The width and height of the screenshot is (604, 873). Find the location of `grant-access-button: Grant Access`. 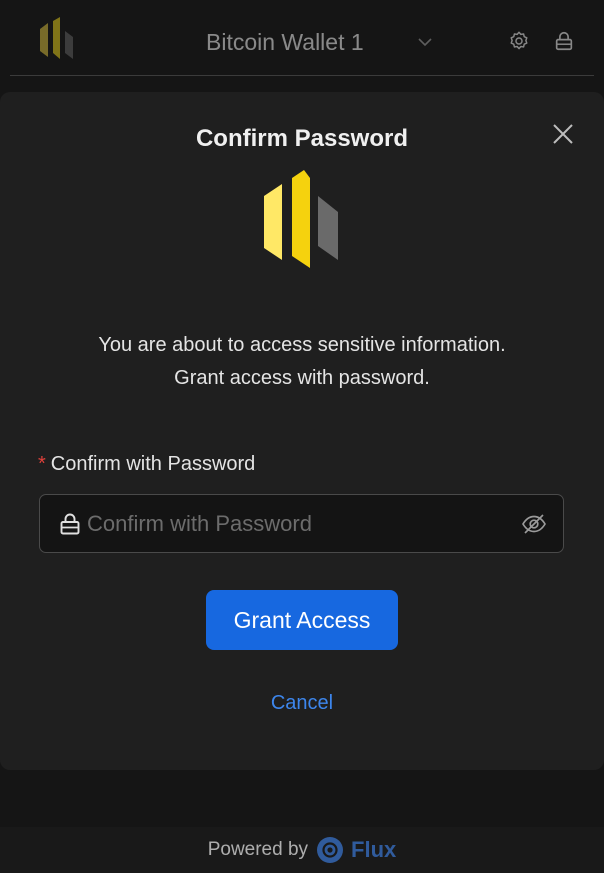

grant-access-button: Grant Access is located at coordinates (302, 620).